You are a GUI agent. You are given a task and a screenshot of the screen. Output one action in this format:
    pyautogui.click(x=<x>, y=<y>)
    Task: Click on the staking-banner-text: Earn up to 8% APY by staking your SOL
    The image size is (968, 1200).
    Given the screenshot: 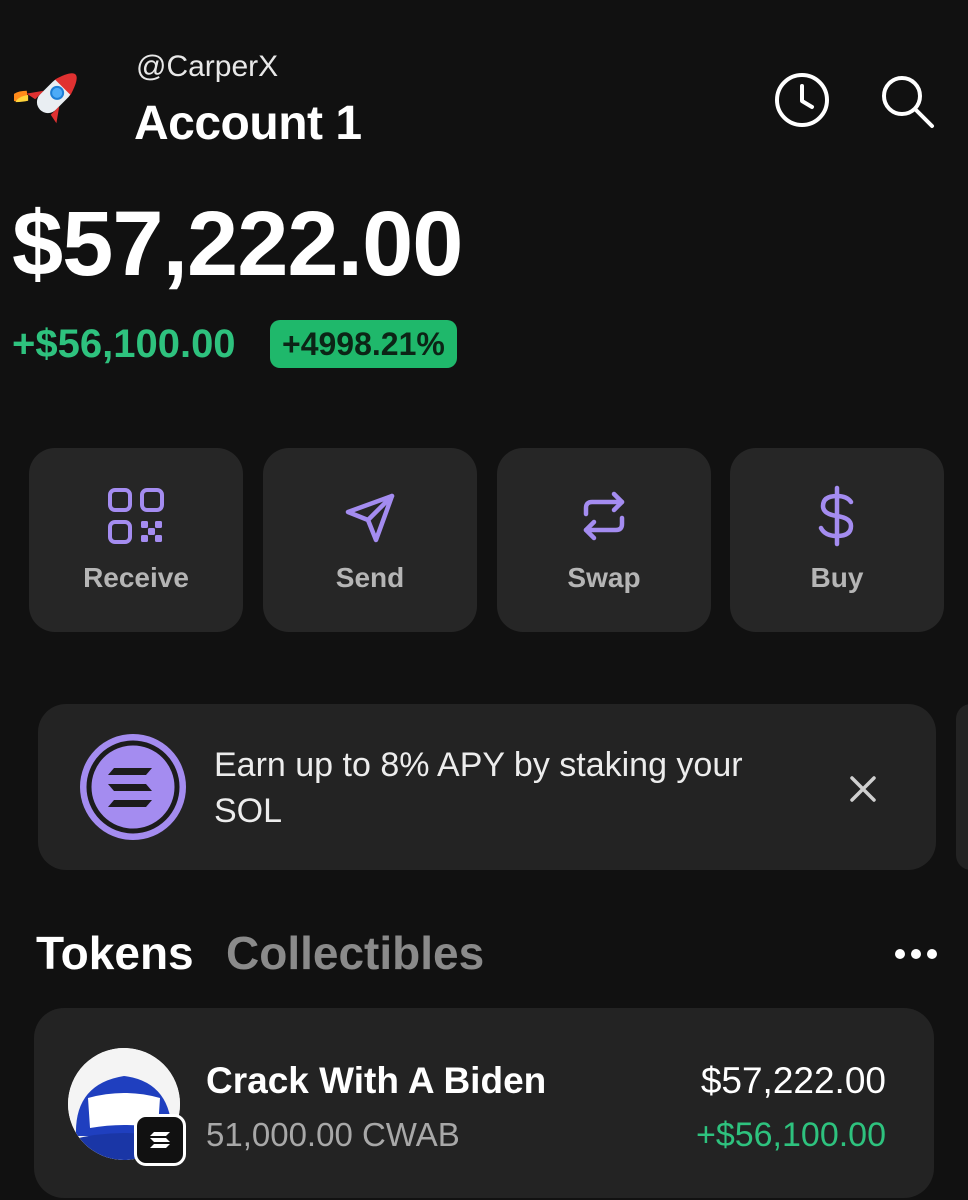 What is the action you would take?
    pyautogui.click(x=478, y=788)
    